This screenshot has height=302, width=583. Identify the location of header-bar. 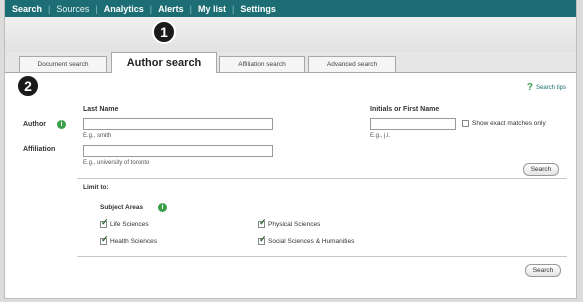
(290, 34).